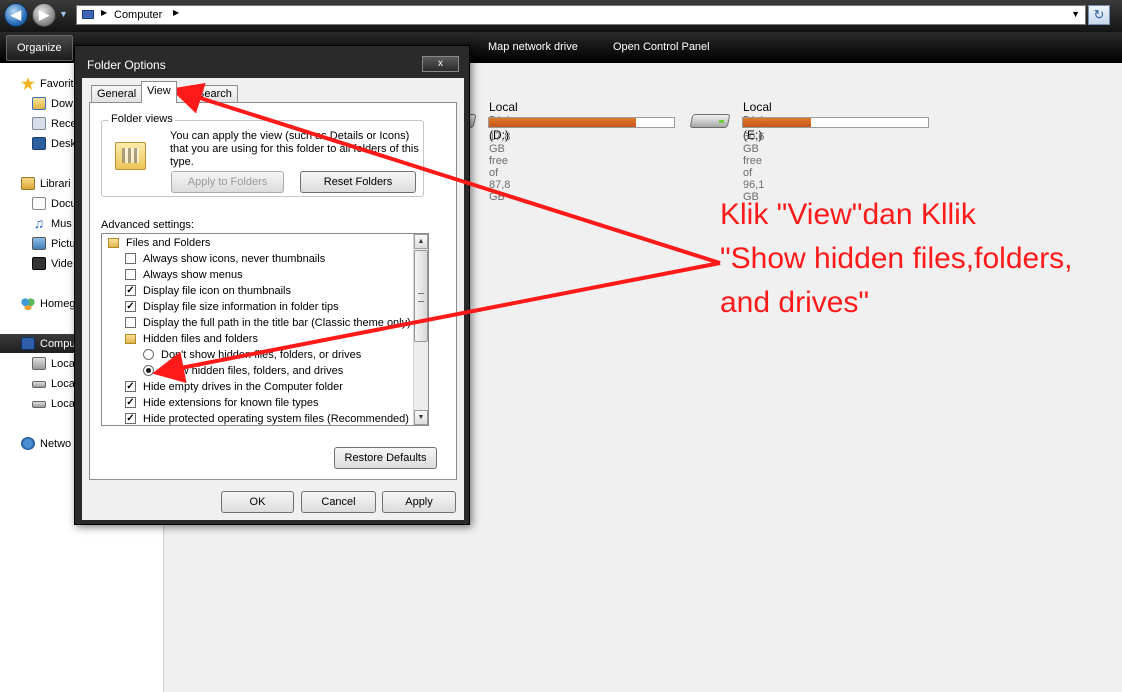 This screenshot has width=1122, height=692. What do you see at coordinates (661, 47) in the screenshot?
I see `open-control-panel-button: Open Control Panel` at bounding box center [661, 47].